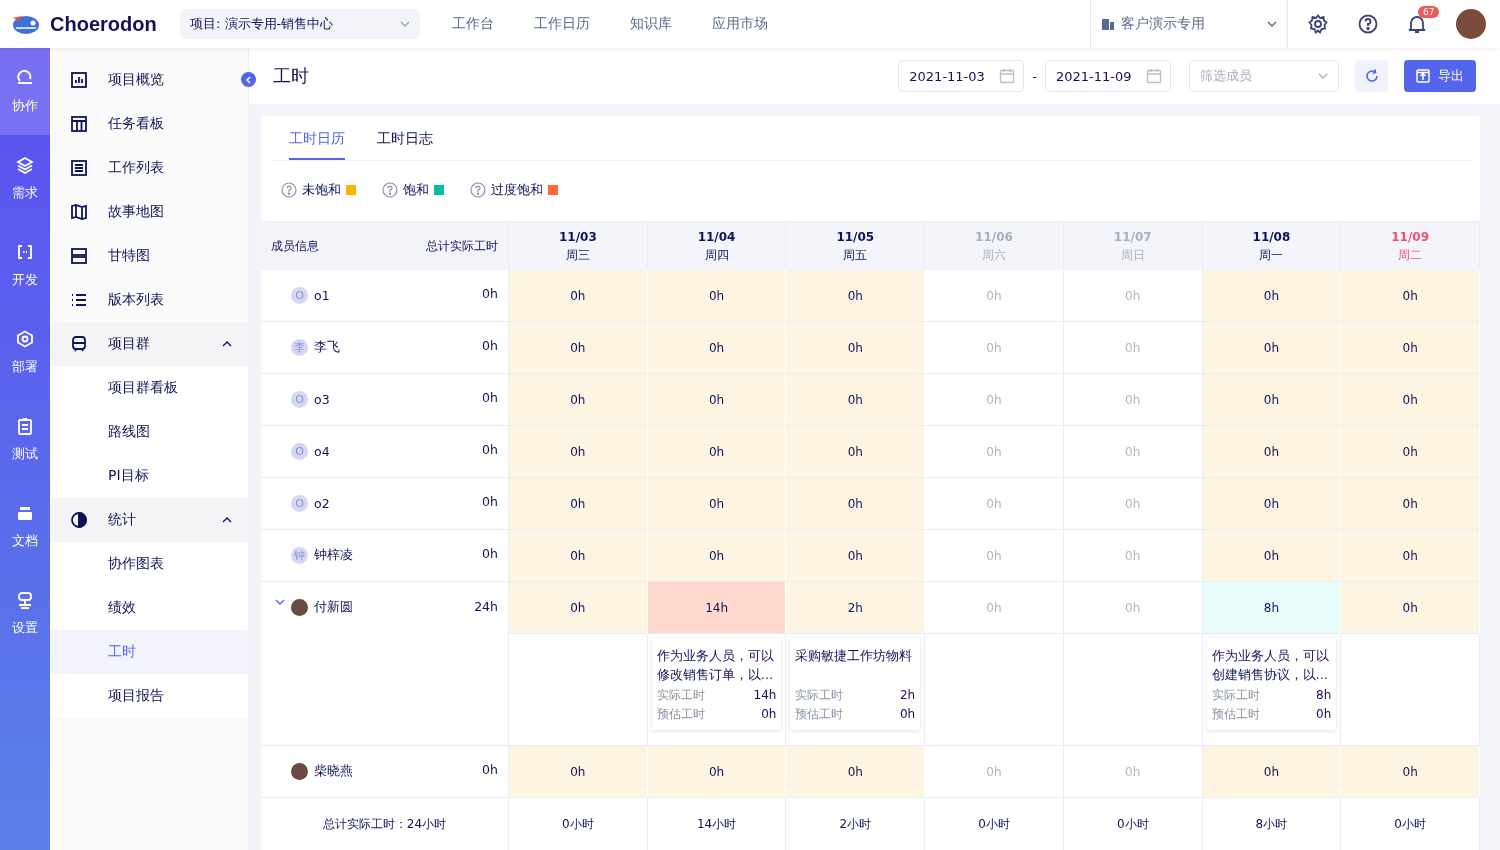 This screenshot has height=850, width=1500. I want to click on rail-nav-item: 设置, so click(25, 613).